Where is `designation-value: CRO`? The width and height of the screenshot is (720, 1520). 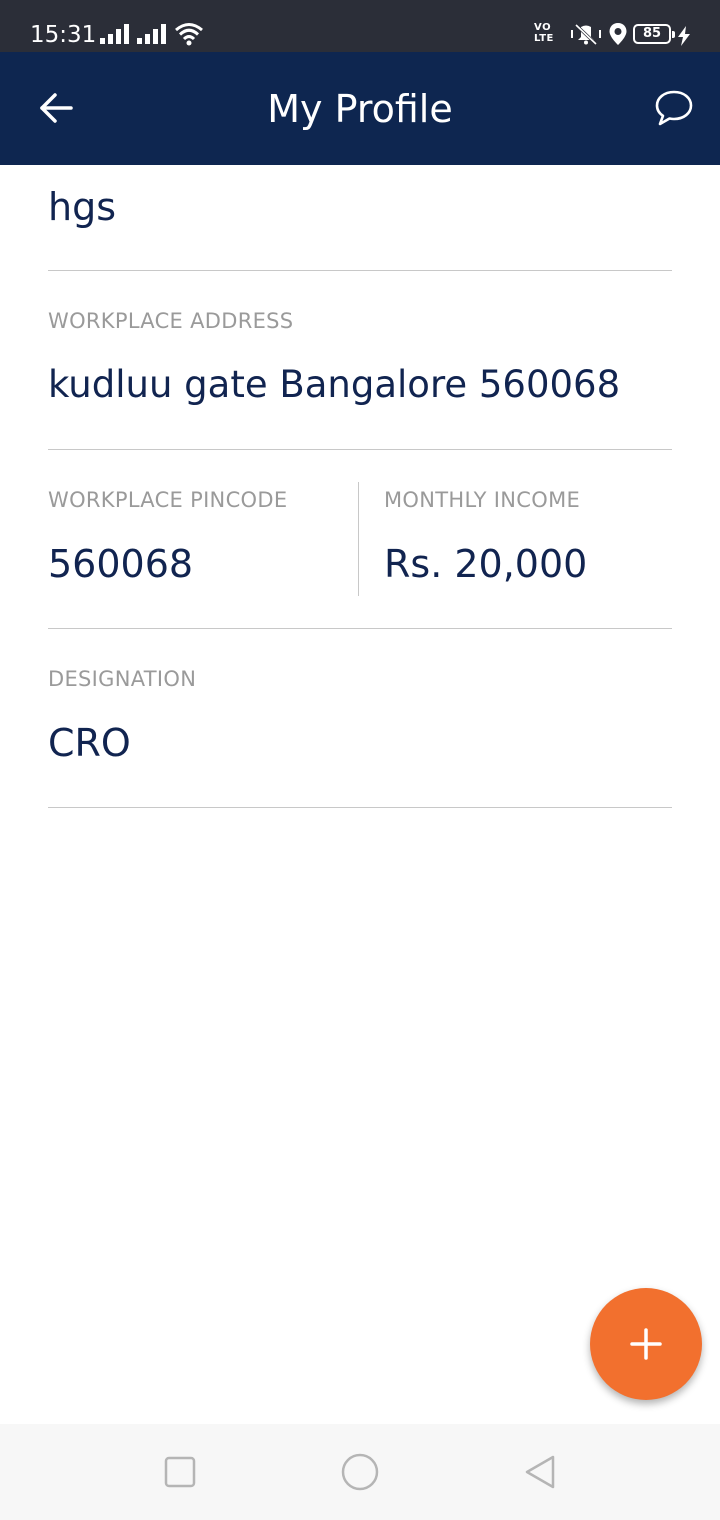
designation-value: CRO is located at coordinates (89, 743).